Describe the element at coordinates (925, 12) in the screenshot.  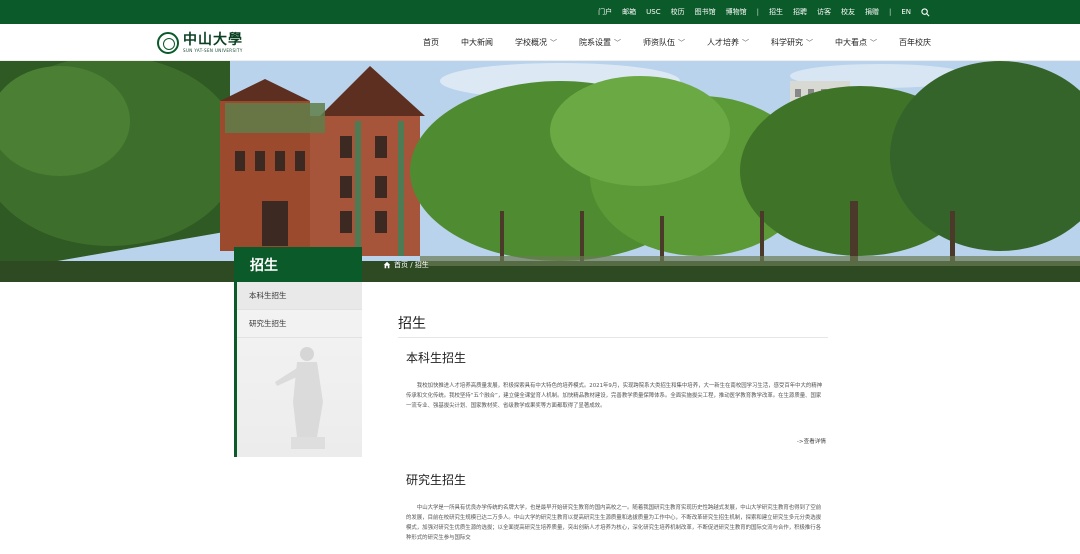
I see `search-icon` at that location.